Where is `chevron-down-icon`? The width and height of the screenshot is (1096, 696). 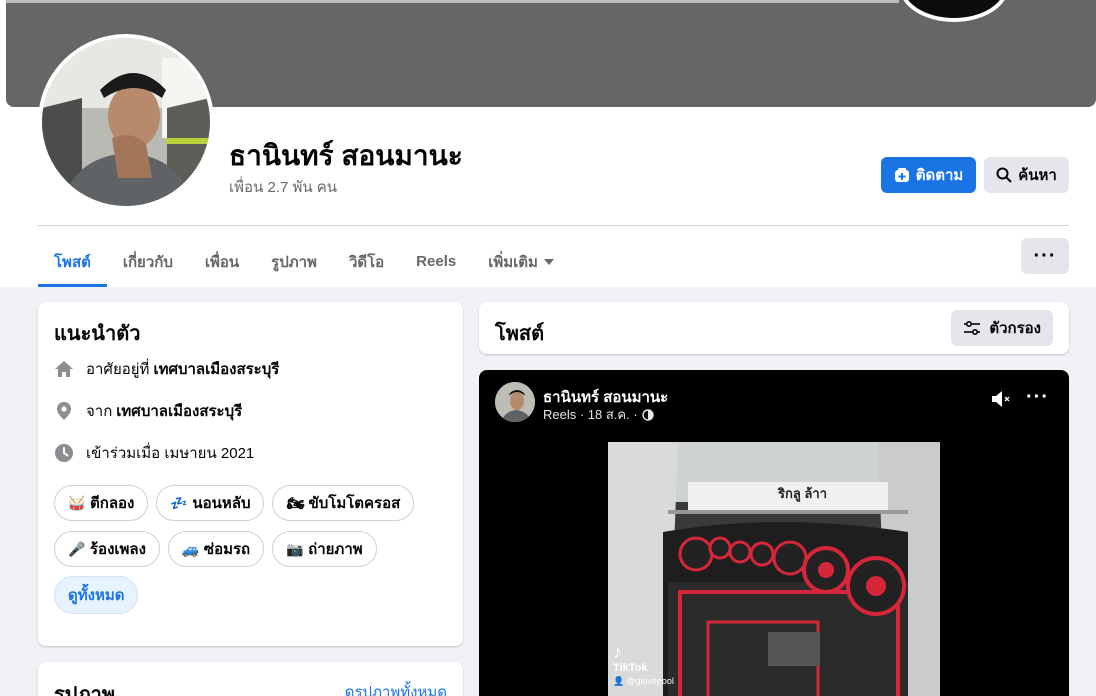 chevron-down-icon is located at coordinates (548, 261).